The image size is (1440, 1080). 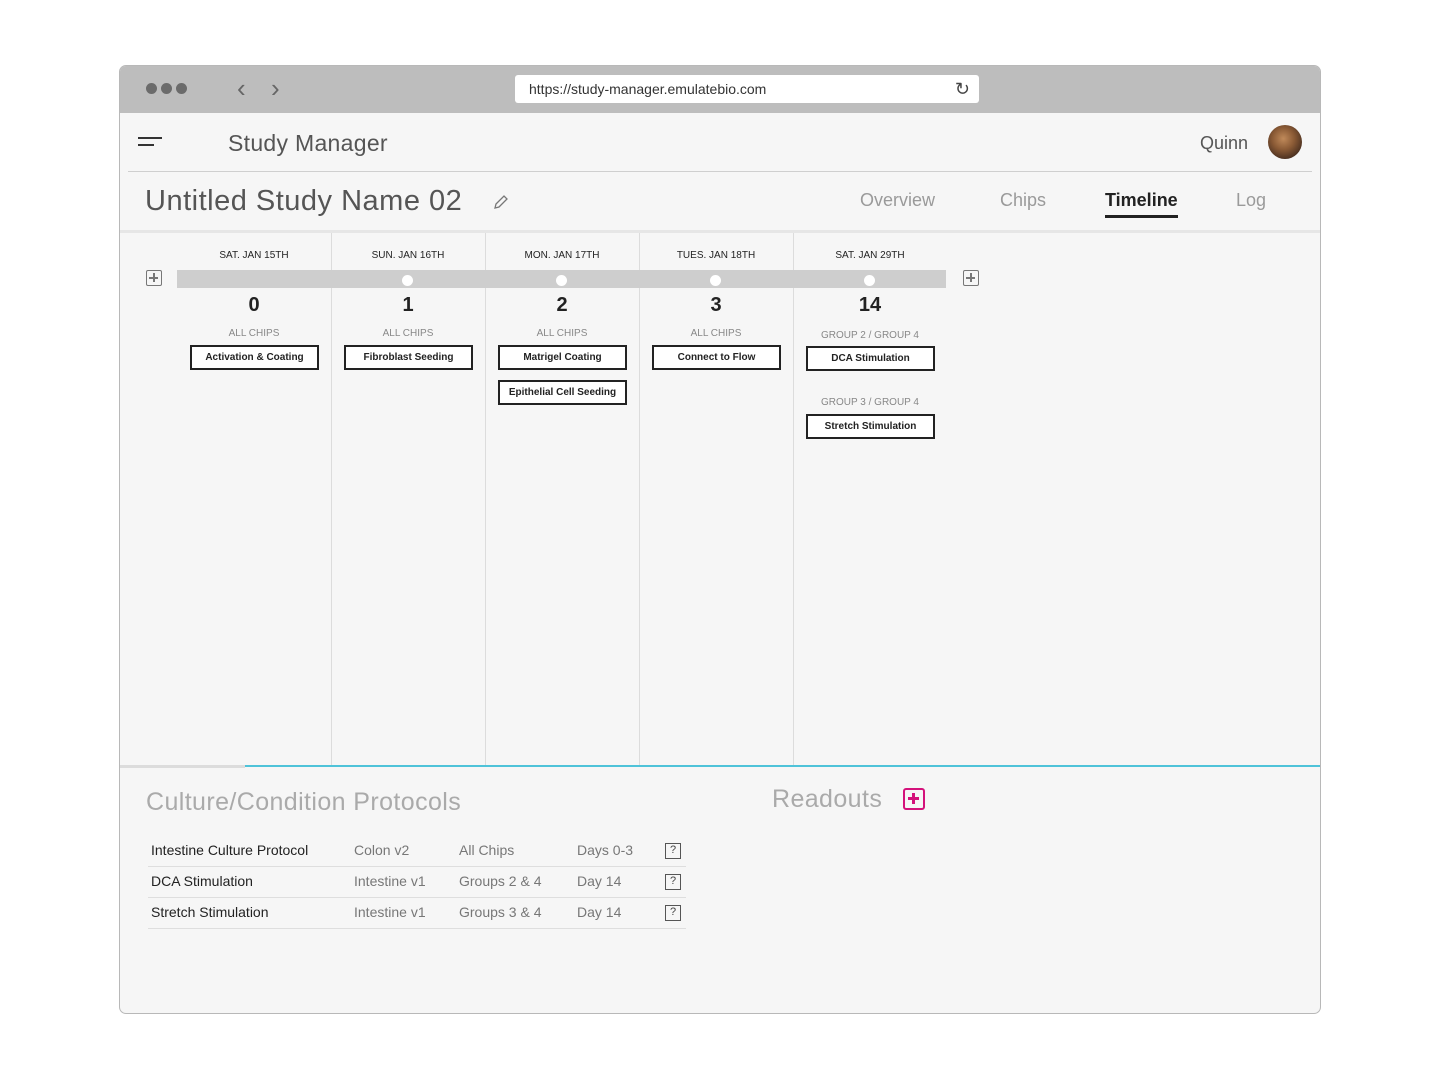 I want to click on protocol-chips: All Chips, so click(x=487, y=850).